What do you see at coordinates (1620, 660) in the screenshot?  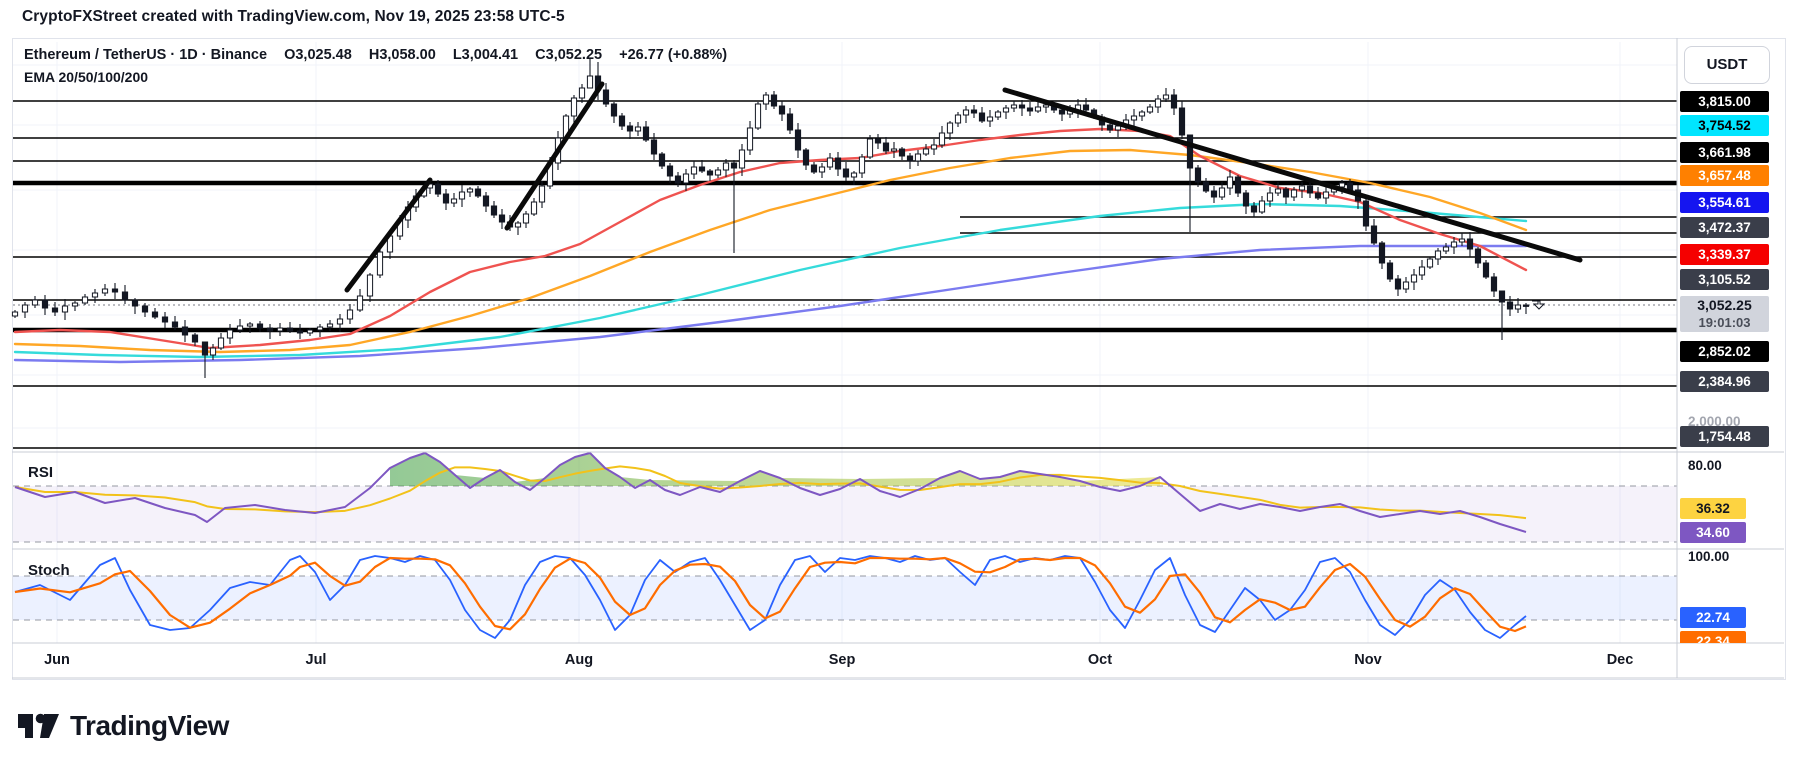 I see `time-scale-label-dec: Dec` at bounding box center [1620, 660].